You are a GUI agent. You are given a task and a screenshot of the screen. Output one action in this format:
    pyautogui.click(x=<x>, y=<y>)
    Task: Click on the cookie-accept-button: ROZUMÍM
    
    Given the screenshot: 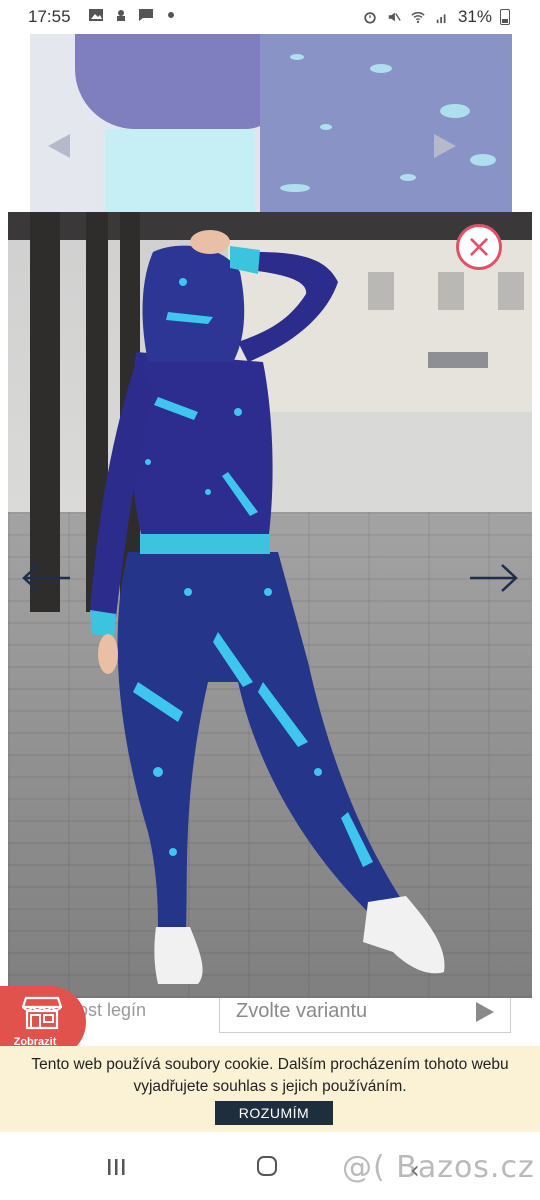 What is the action you would take?
    pyautogui.click(x=274, y=1113)
    